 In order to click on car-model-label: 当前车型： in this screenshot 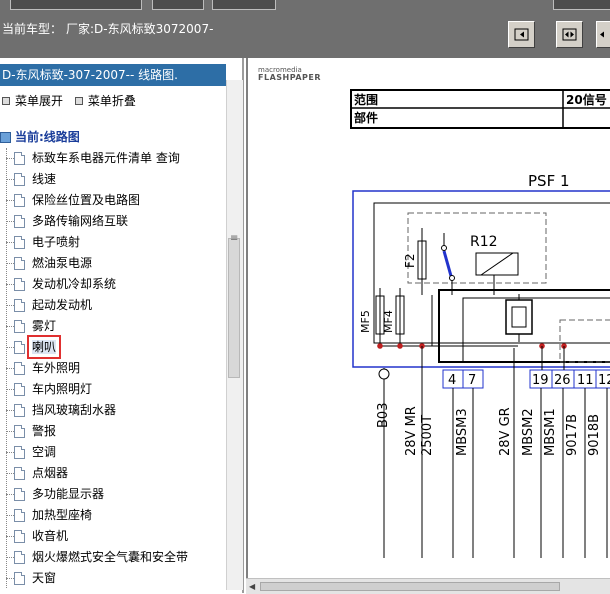, I will do `click(32, 29)`.